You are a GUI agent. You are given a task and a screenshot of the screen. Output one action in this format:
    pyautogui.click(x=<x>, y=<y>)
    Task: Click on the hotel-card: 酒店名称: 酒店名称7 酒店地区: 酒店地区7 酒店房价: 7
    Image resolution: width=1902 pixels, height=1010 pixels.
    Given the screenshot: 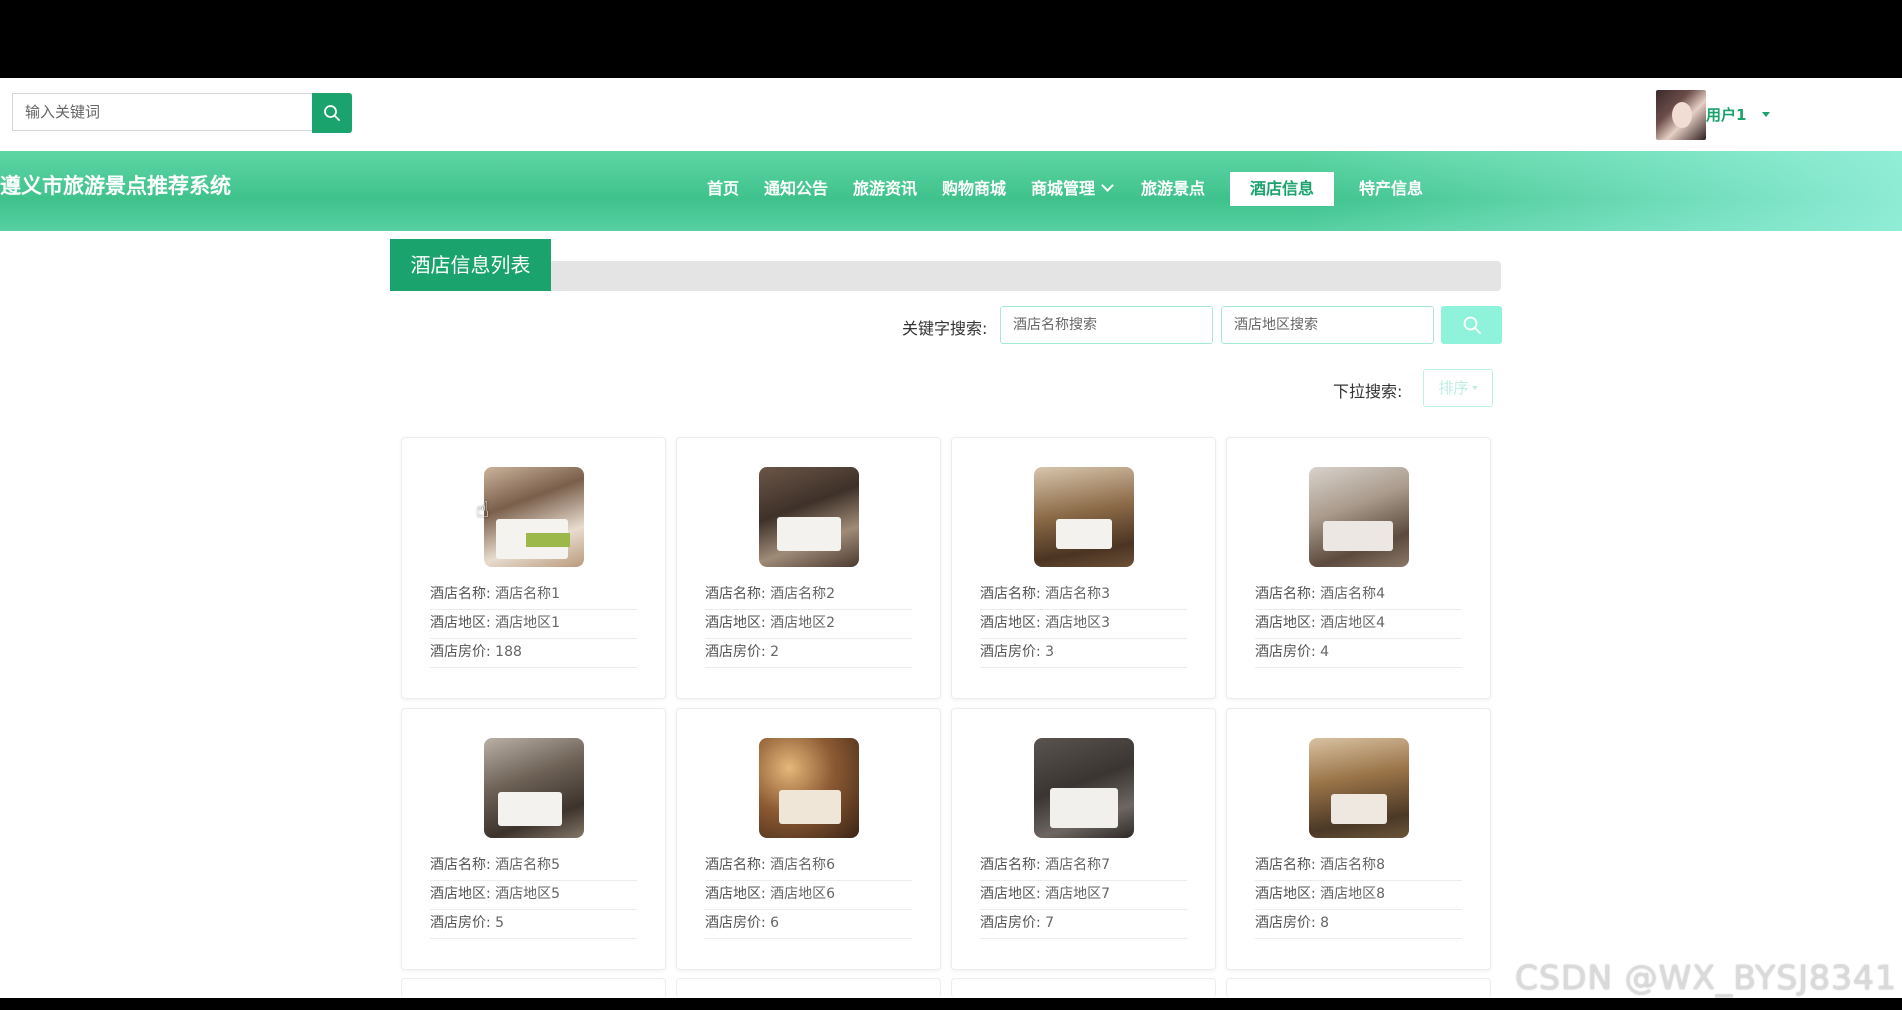 What is the action you would take?
    pyautogui.click(x=1083, y=839)
    